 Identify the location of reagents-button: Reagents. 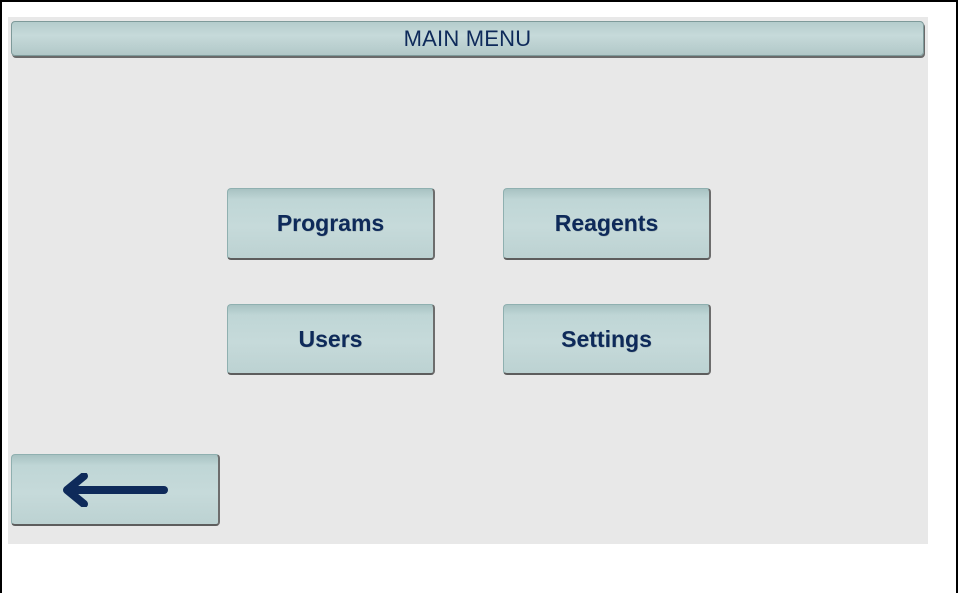
(607, 224).